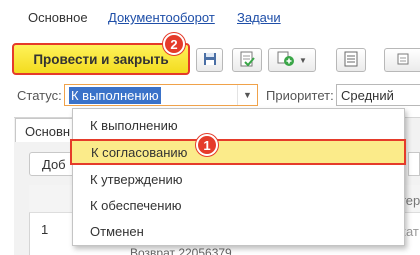 This screenshot has height=255, width=420. What do you see at coordinates (181, 250) in the screenshot?
I see `table-row-partial: Возврат 22056379` at bounding box center [181, 250].